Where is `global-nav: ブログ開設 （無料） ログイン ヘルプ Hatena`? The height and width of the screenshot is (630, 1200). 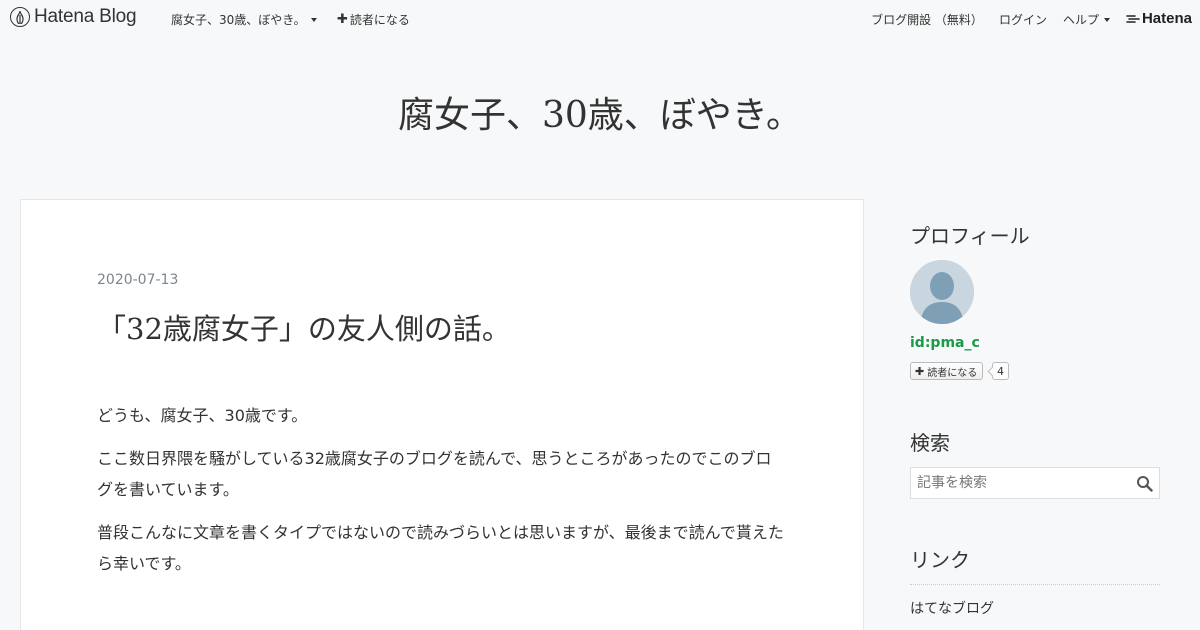
global-nav: ブログ開設 （無料） ログイン ヘルプ Hatena is located at coordinates (1023, 19).